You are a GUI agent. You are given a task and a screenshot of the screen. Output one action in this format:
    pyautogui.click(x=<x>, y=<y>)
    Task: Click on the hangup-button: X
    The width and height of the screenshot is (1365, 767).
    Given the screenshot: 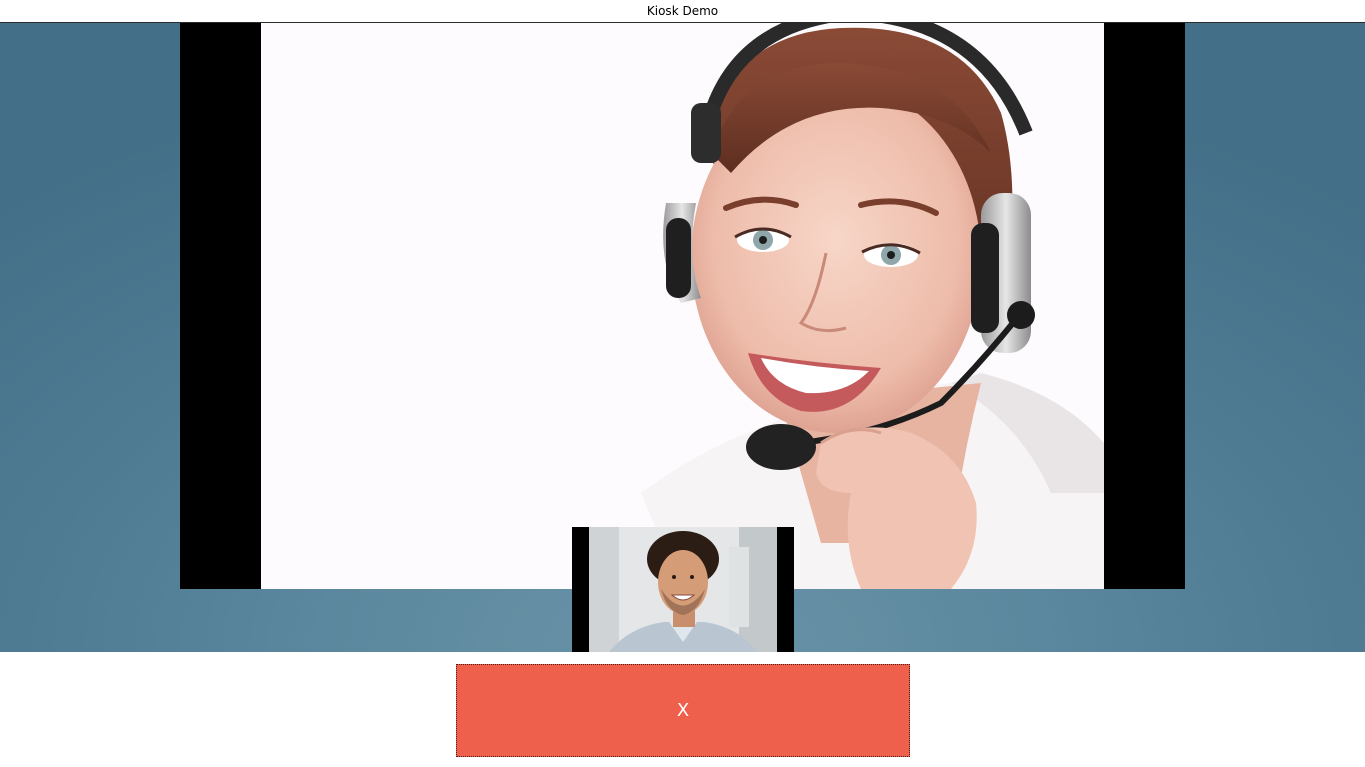 What is the action you would take?
    pyautogui.click(x=683, y=710)
    